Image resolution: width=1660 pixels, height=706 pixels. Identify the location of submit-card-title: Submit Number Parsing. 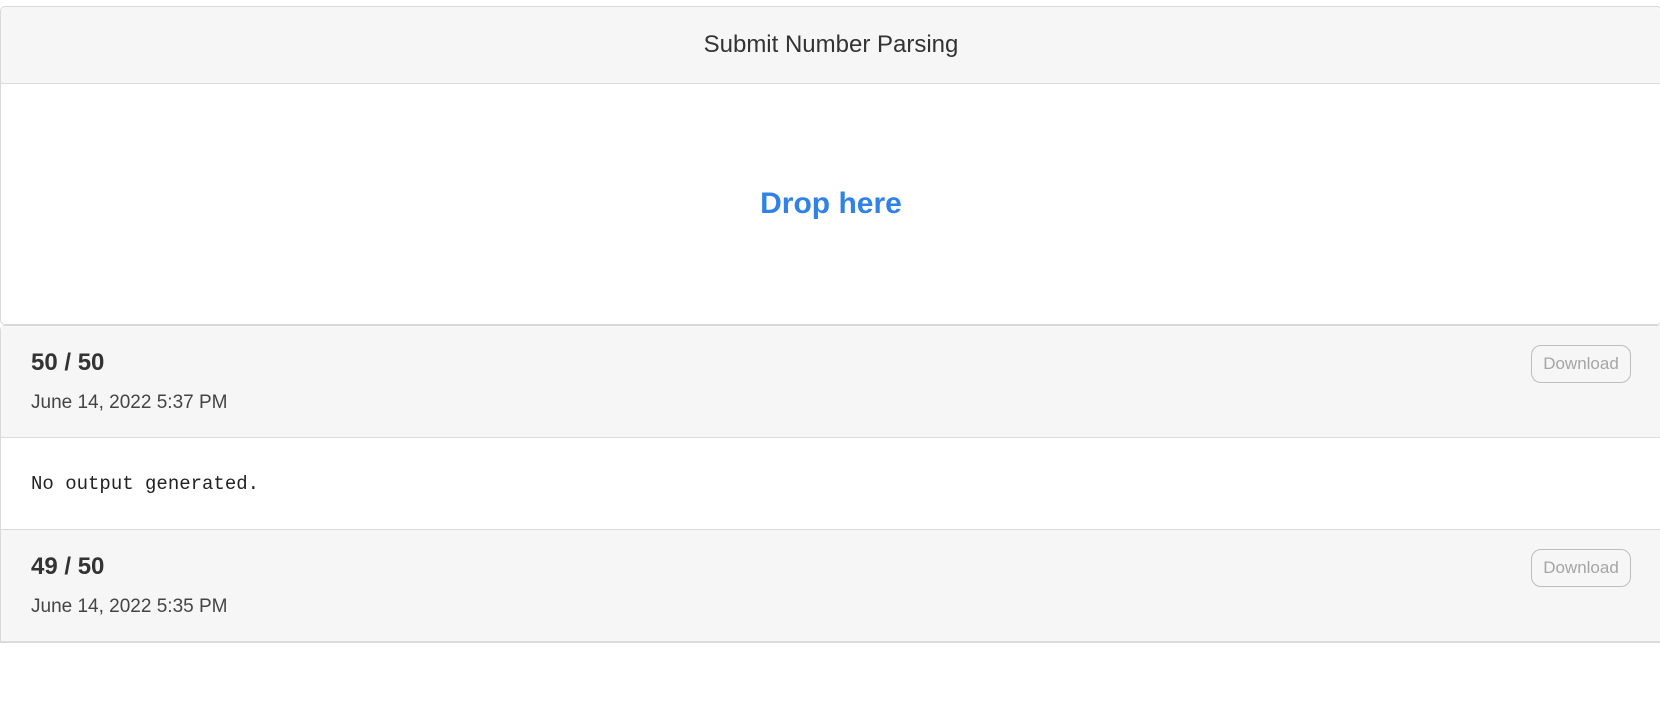
(831, 44).